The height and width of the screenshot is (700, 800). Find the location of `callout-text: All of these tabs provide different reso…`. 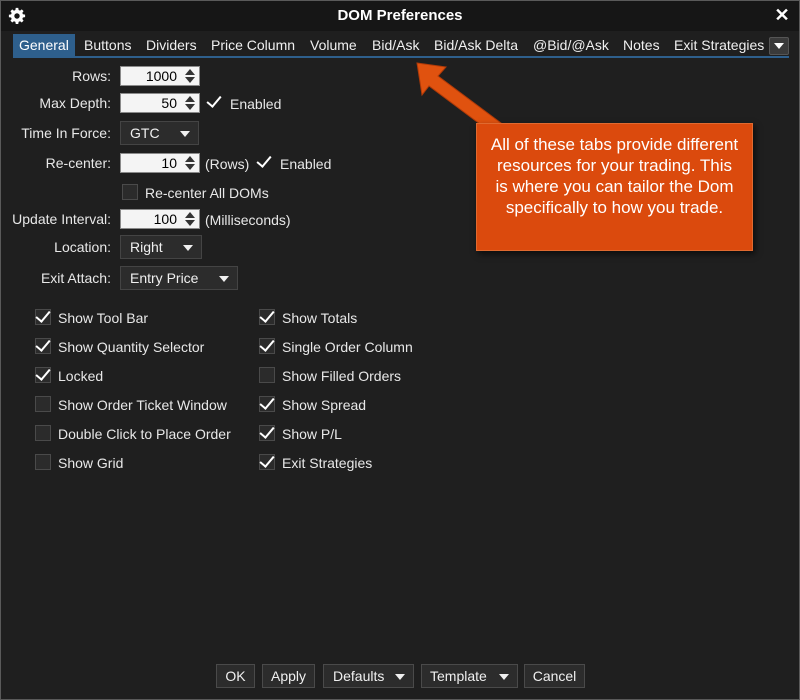

callout-text: All of these tabs provide different reso… is located at coordinates (614, 176).